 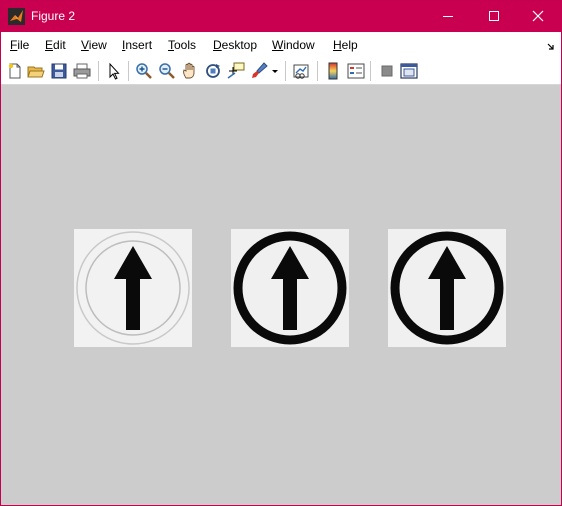 I want to click on menu-window: Window, so click(x=293, y=45).